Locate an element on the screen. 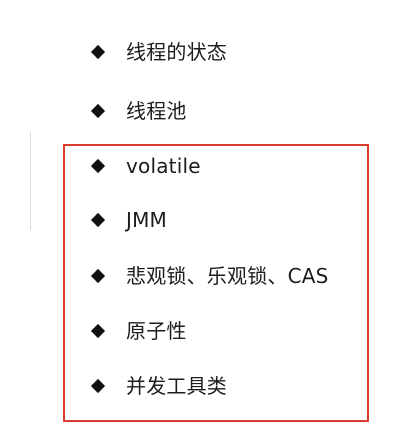 The height and width of the screenshot is (444, 418). list-item-label: 线程池 is located at coordinates (156, 111).